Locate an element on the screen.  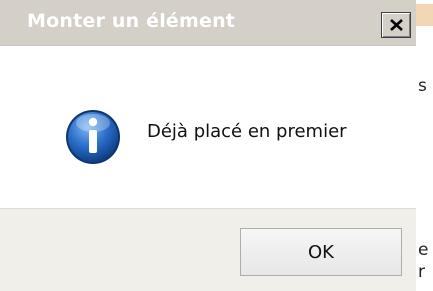
close-button is located at coordinates (396, 25).